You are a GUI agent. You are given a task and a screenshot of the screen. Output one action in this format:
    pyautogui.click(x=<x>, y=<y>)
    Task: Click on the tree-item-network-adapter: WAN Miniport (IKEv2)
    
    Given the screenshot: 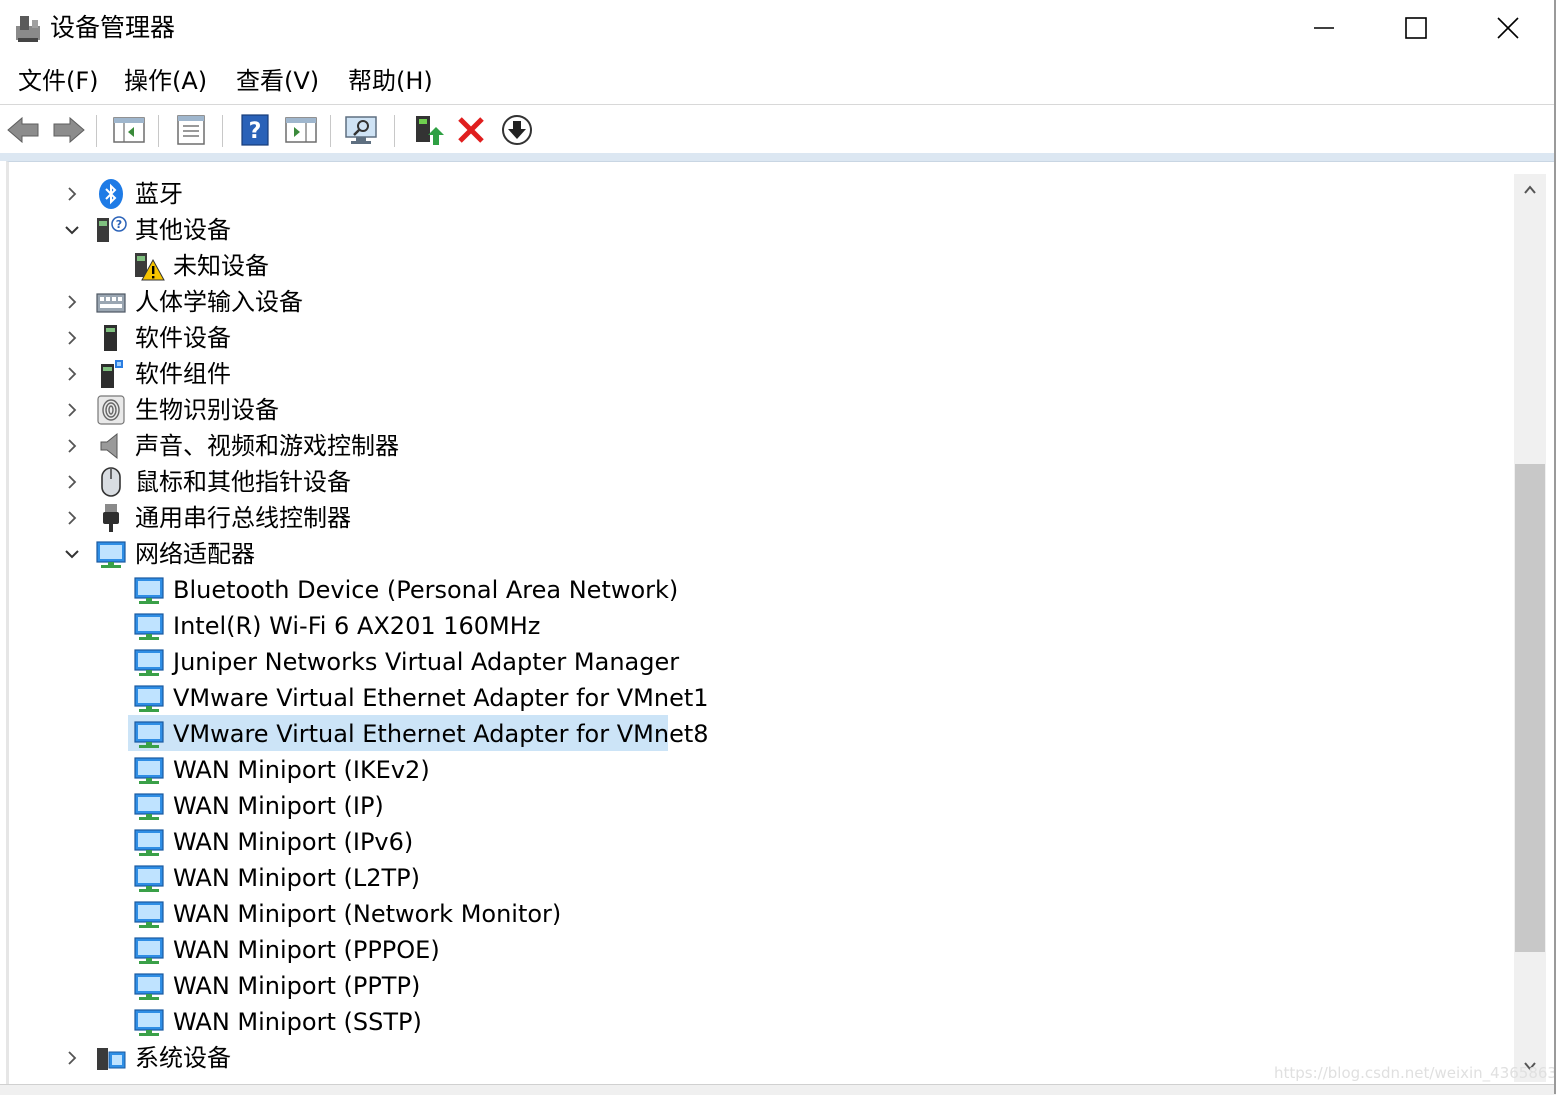 What is the action you would take?
    pyautogui.click(x=759, y=770)
    